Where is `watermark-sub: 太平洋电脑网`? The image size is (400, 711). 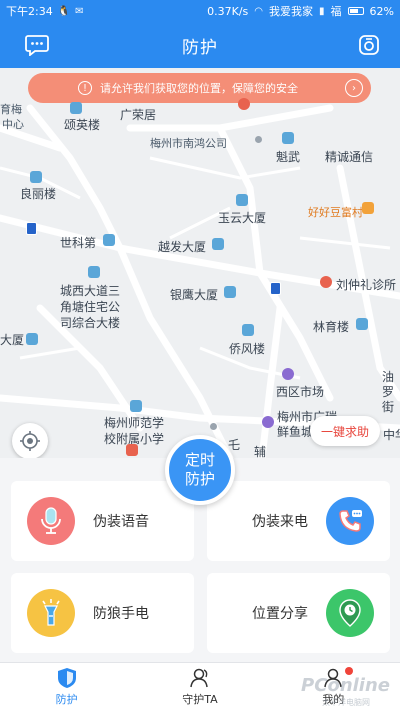
watermark-sub: 太平洋电脑网 is located at coordinates (346, 702).